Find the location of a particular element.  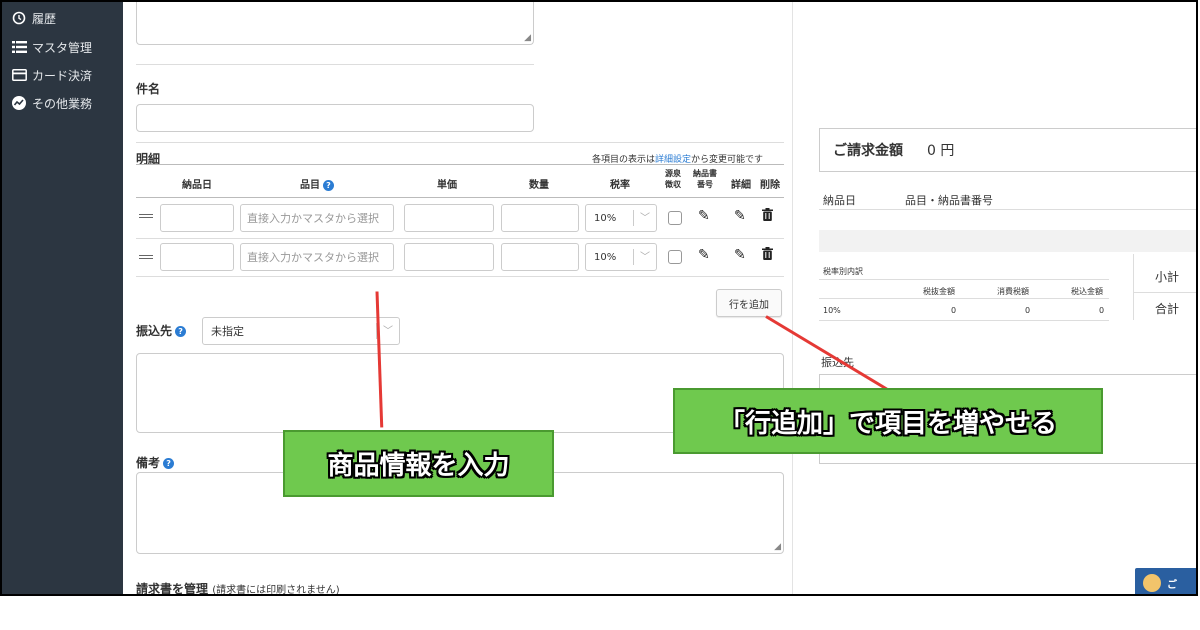

tax-row-tax: 0 is located at coordinates (1028, 310).